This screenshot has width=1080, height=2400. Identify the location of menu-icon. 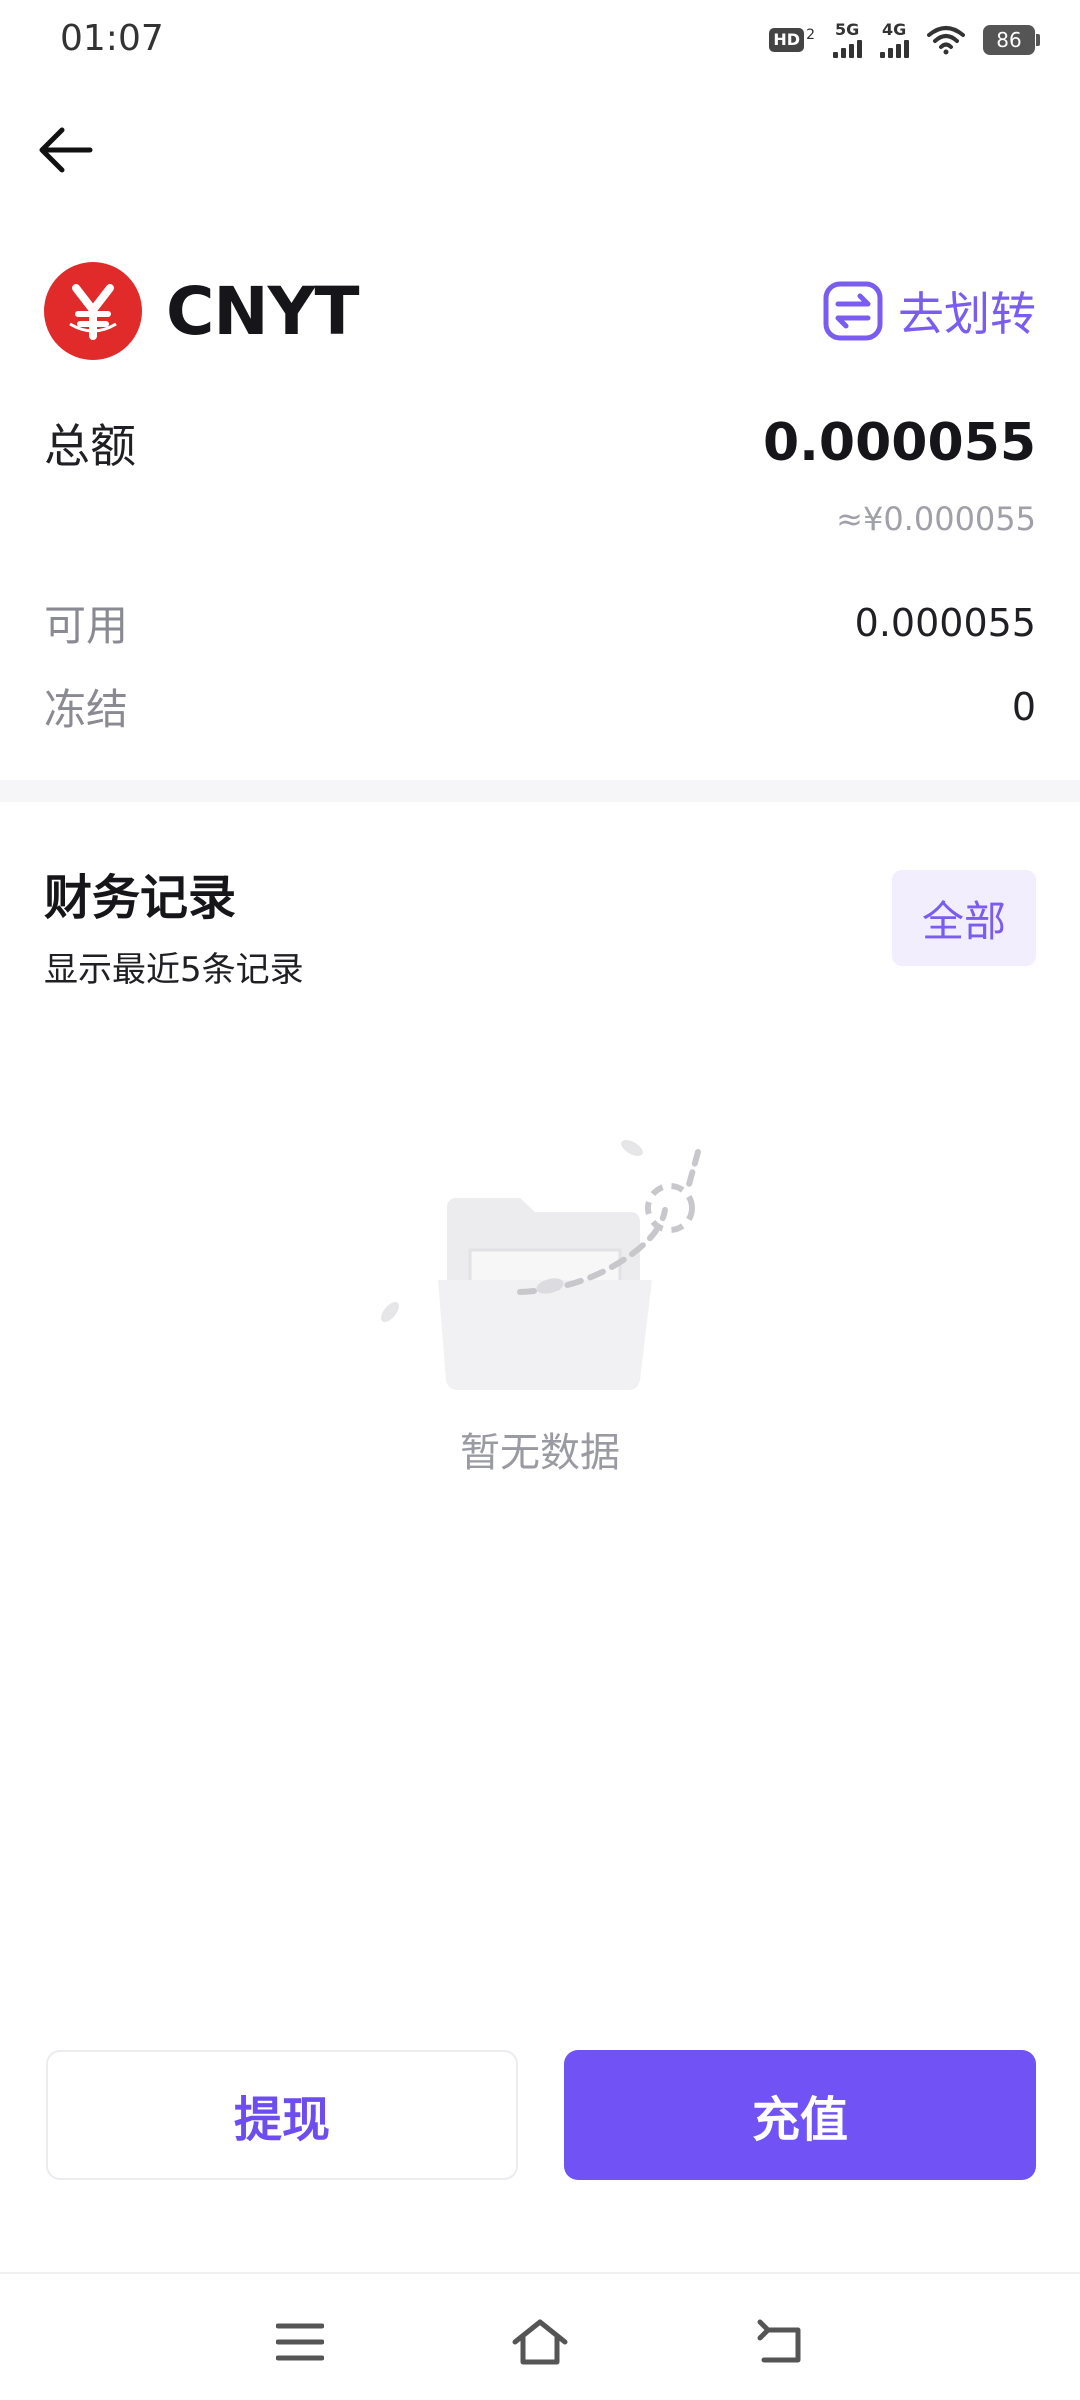
(300, 2342).